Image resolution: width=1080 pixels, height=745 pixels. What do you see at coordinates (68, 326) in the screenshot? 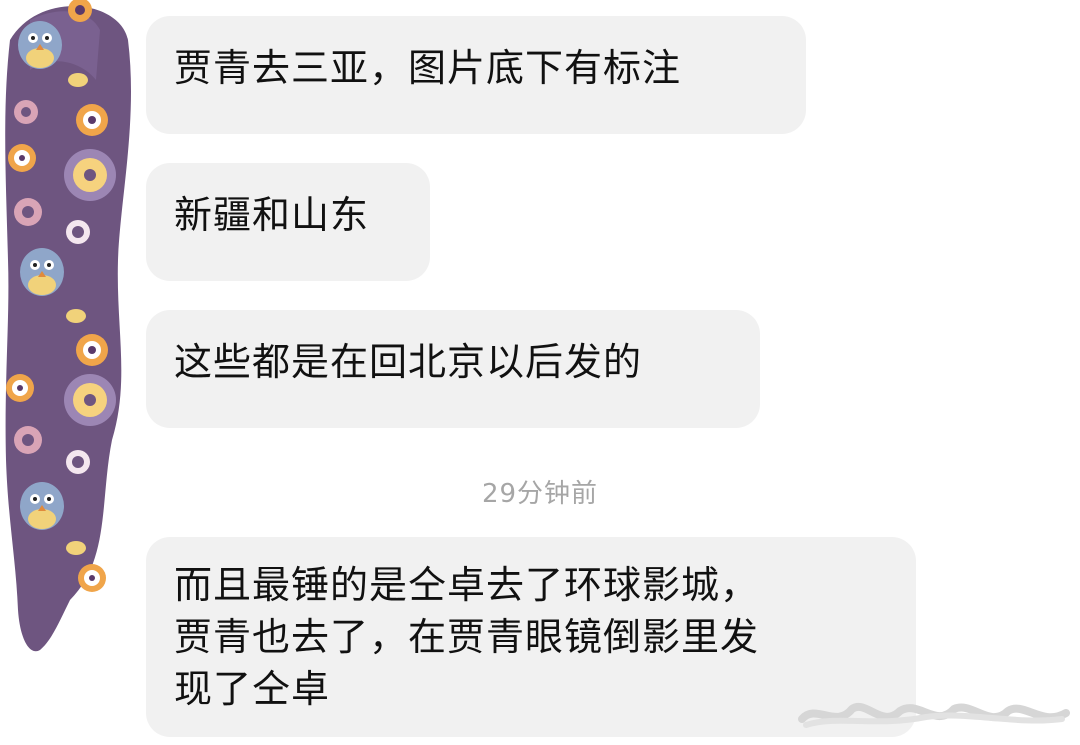
I see `avatar-scribble` at bounding box center [68, 326].